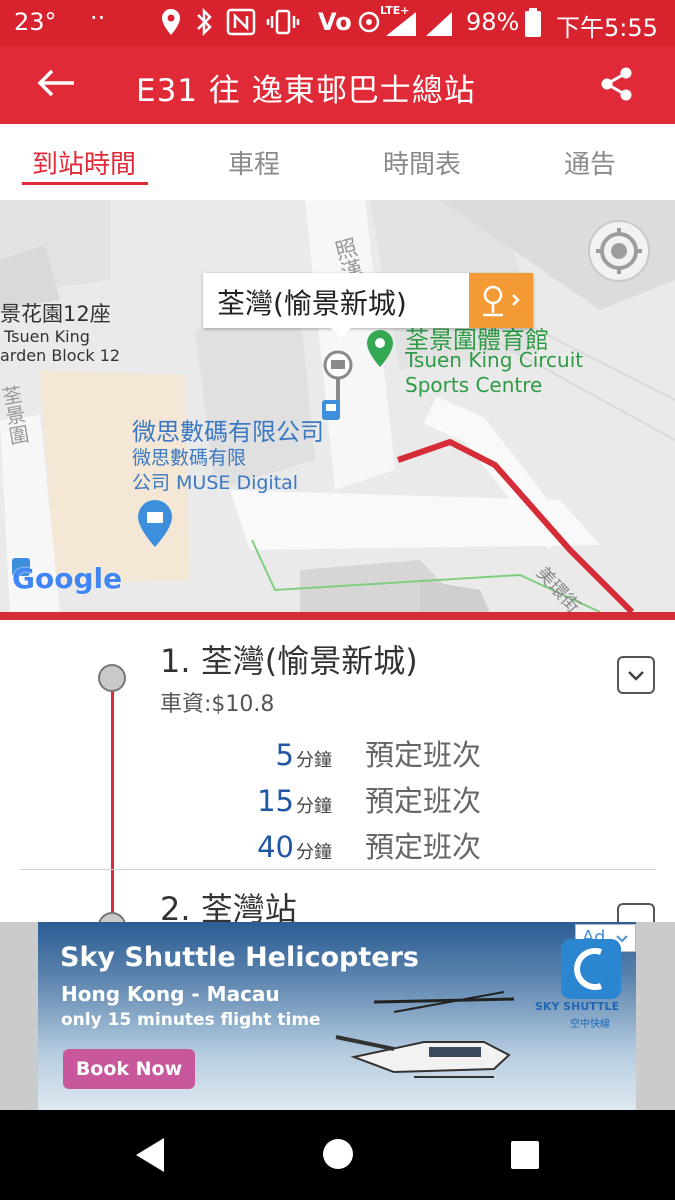 This screenshot has height=1200, width=675. What do you see at coordinates (590, 162) in the screenshot?
I see `tab-notice: 通告` at bounding box center [590, 162].